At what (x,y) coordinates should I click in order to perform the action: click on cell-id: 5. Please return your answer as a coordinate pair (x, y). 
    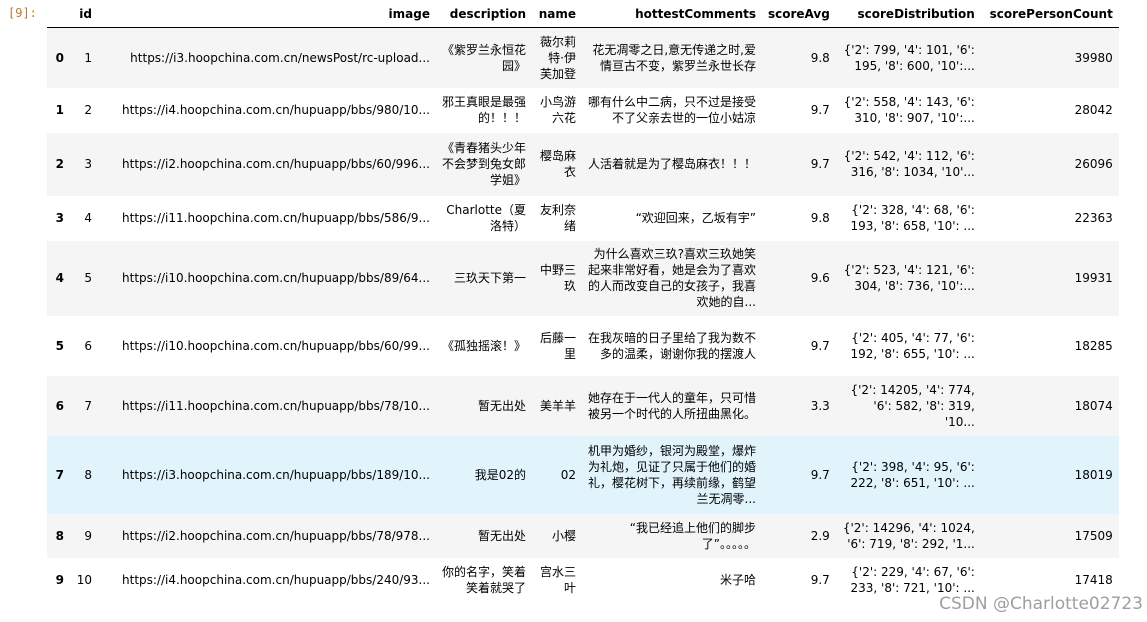
    Looking at the image, I should click on (88, 278).